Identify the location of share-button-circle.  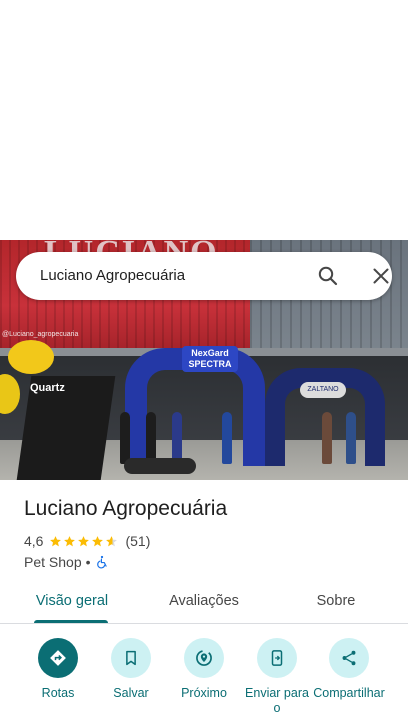
(349, 658).